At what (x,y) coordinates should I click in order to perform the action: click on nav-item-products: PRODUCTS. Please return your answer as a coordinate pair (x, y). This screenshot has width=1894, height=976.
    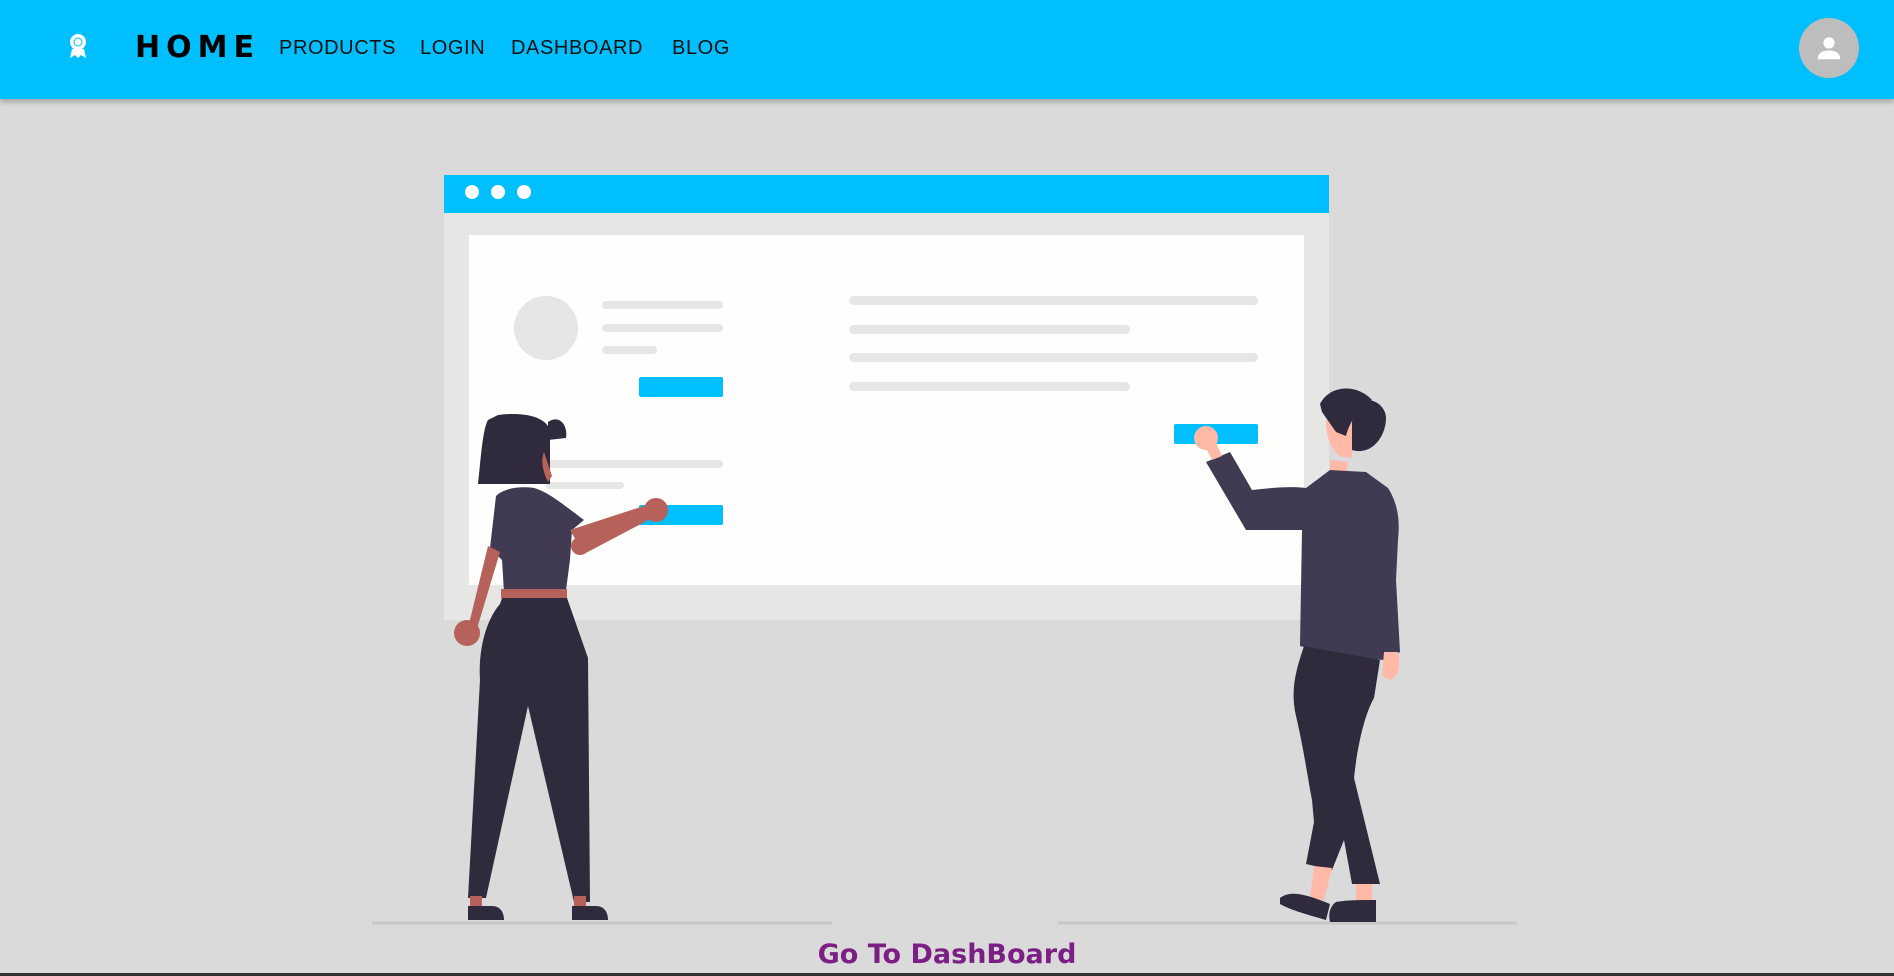
    Looking at the image, I should click on (337, 48).